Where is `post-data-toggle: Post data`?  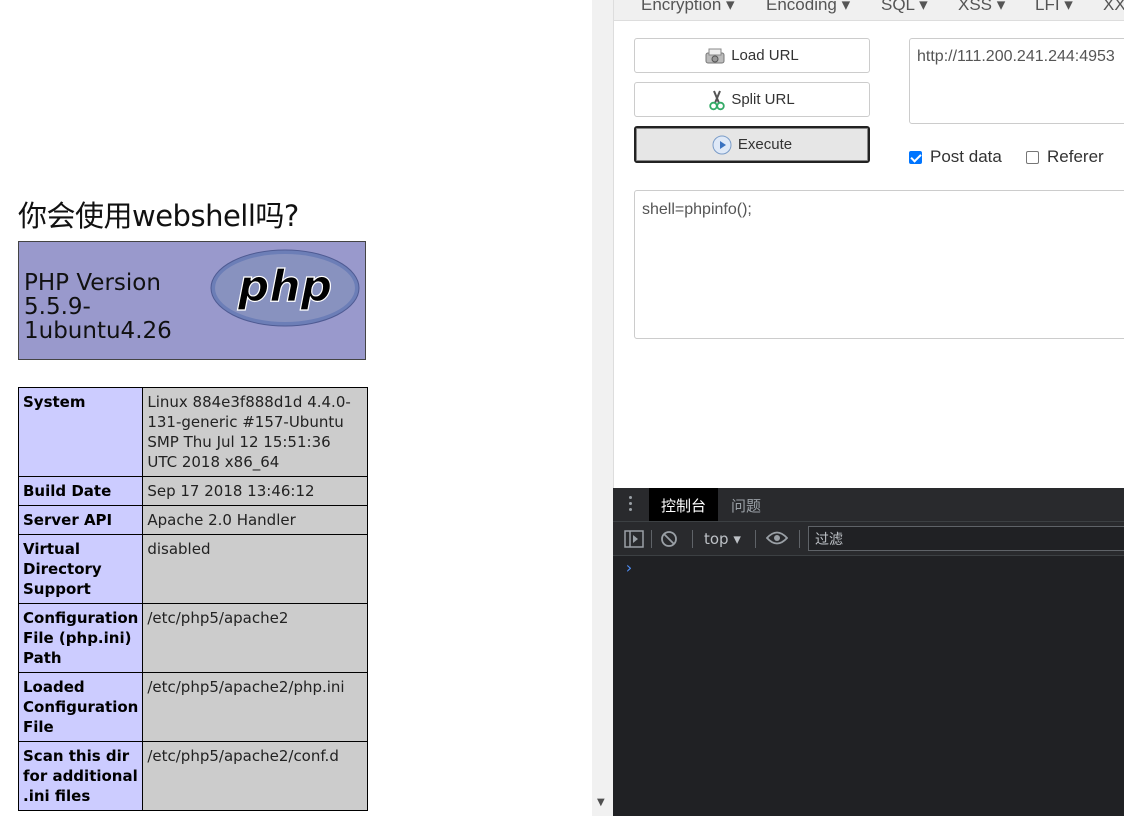
post-data-toggle: Post data is located at coordinates (955, 157).